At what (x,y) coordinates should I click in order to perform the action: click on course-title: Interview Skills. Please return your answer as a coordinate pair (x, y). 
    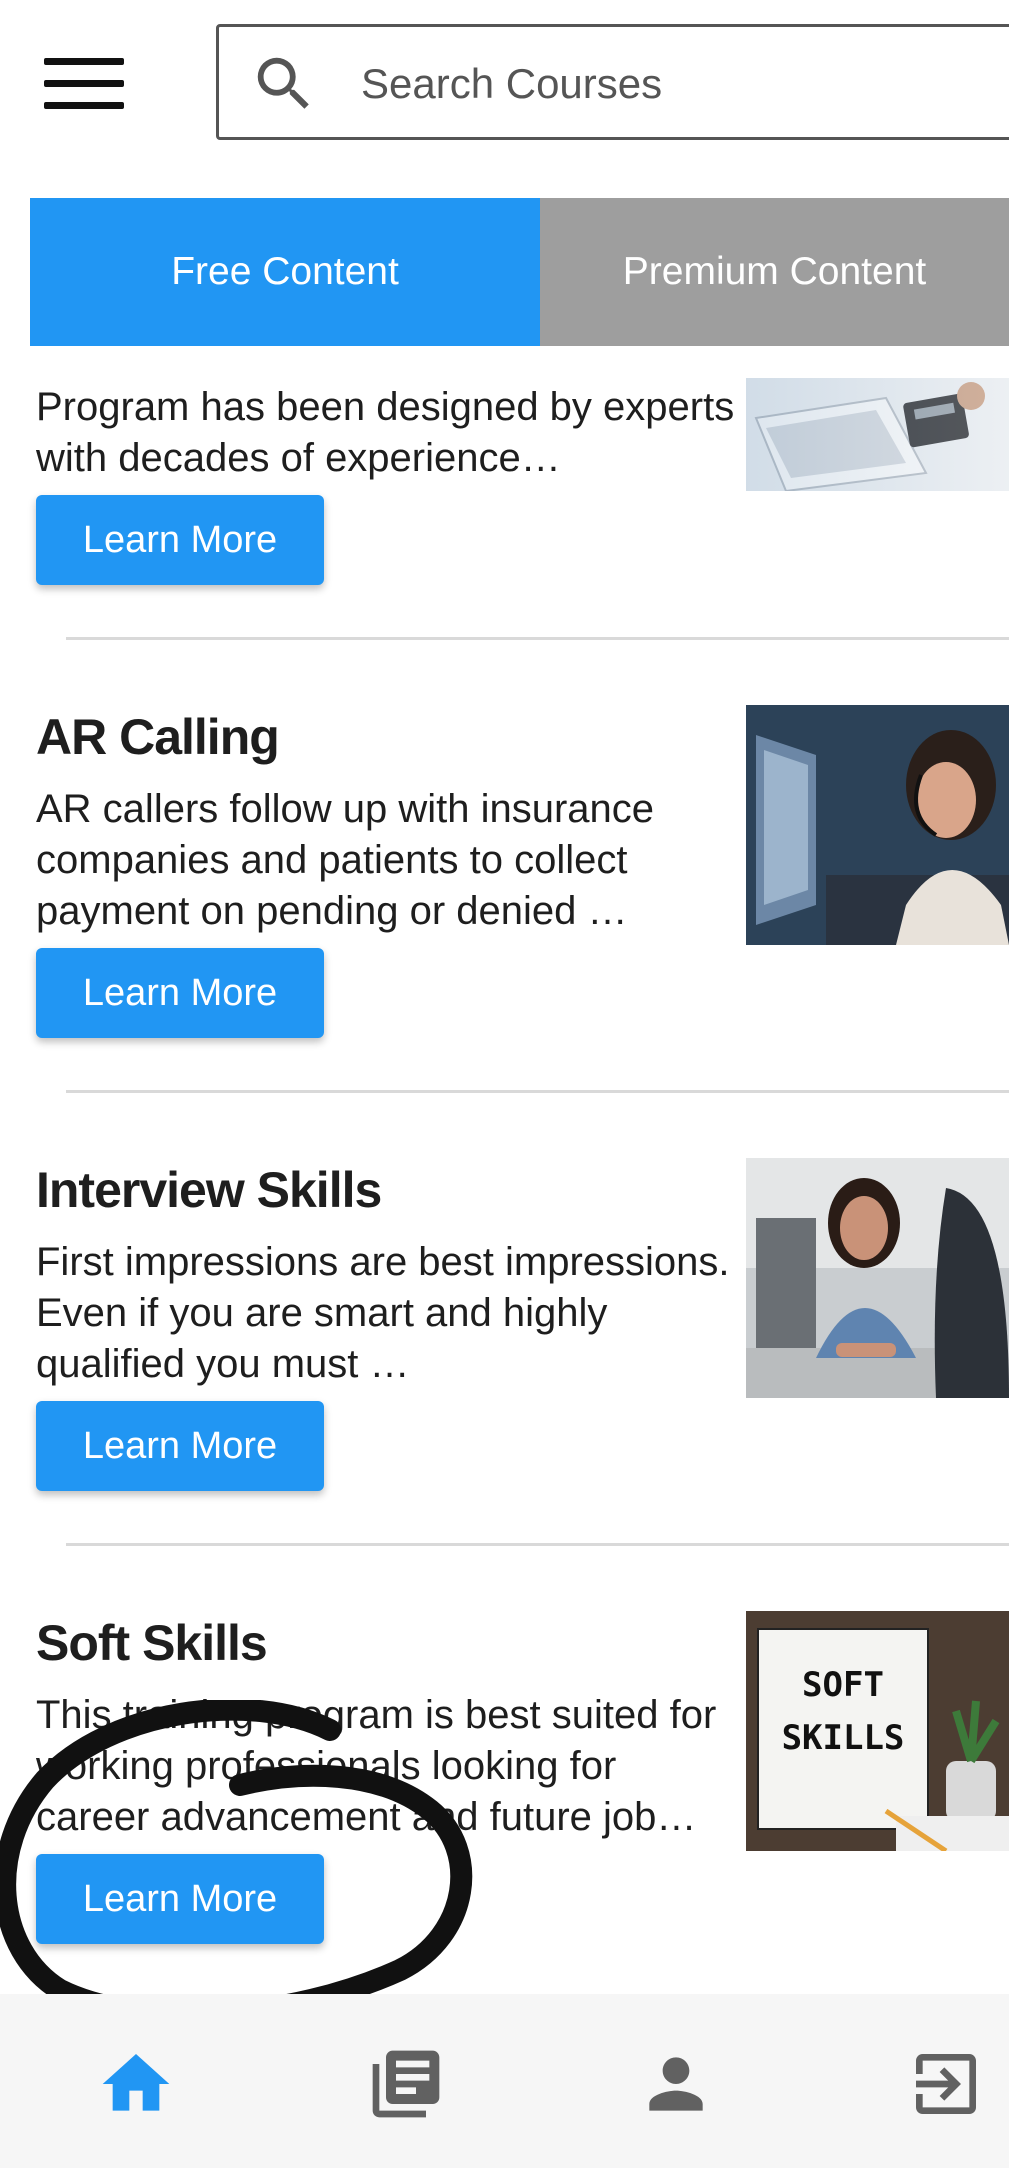
    Looking at the image, I should click on (209, 1190).